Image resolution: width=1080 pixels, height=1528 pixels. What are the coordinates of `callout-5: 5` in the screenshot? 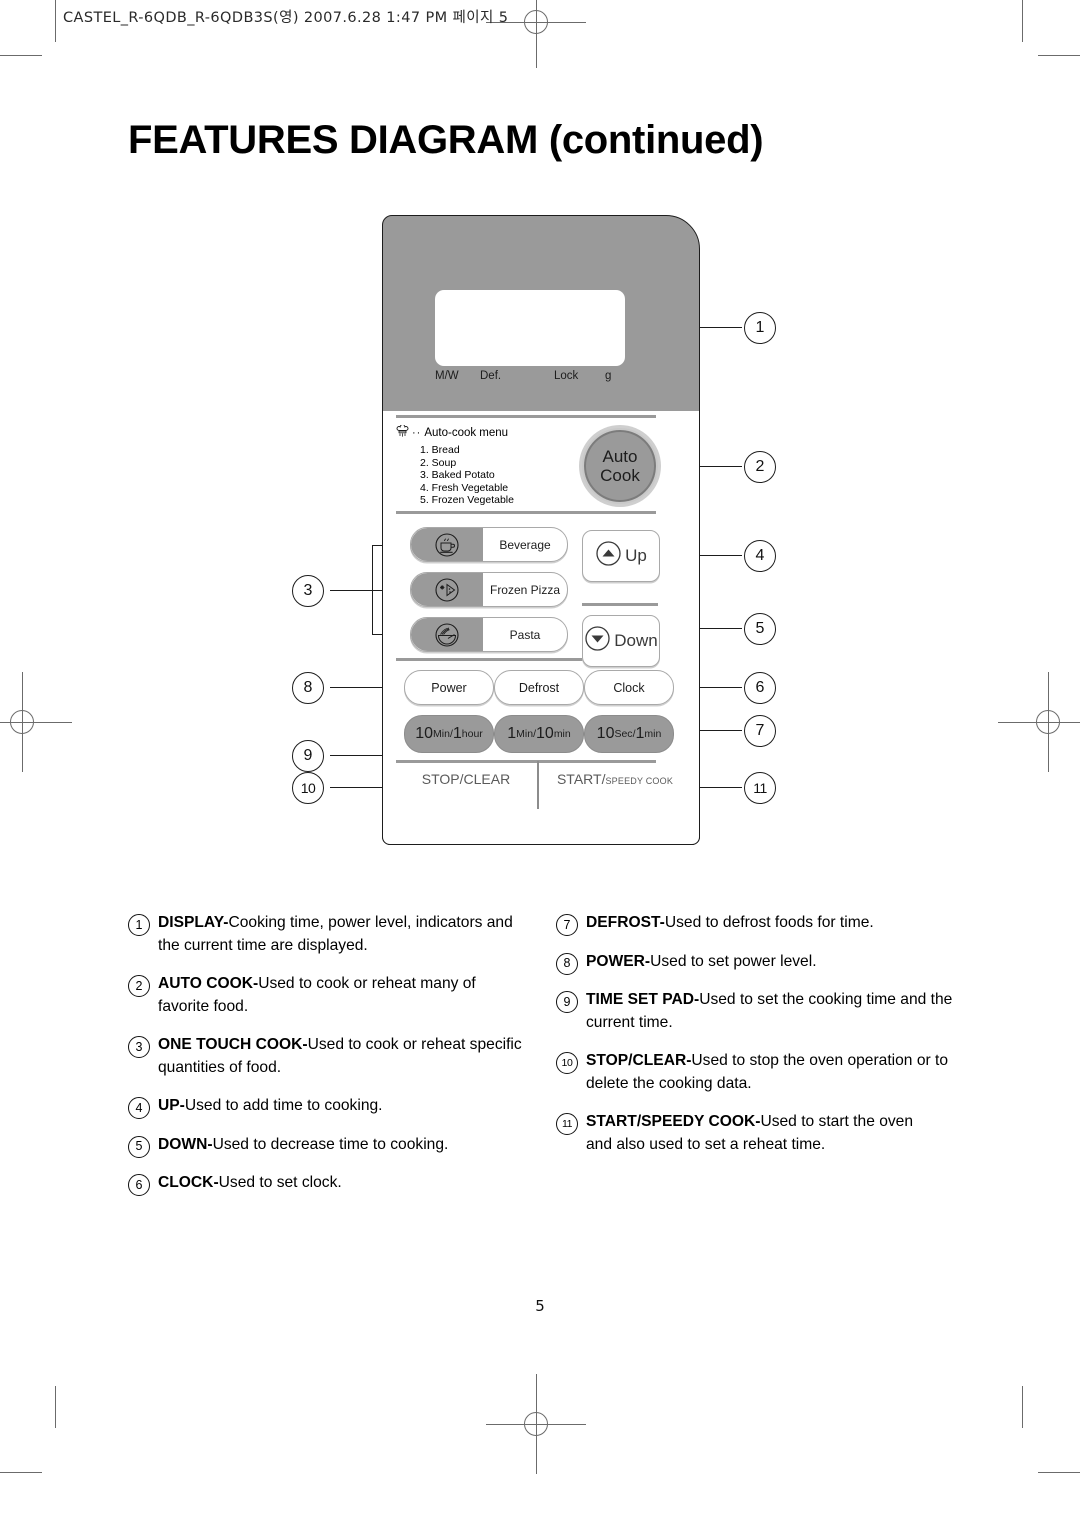 It's located at (760, 629).